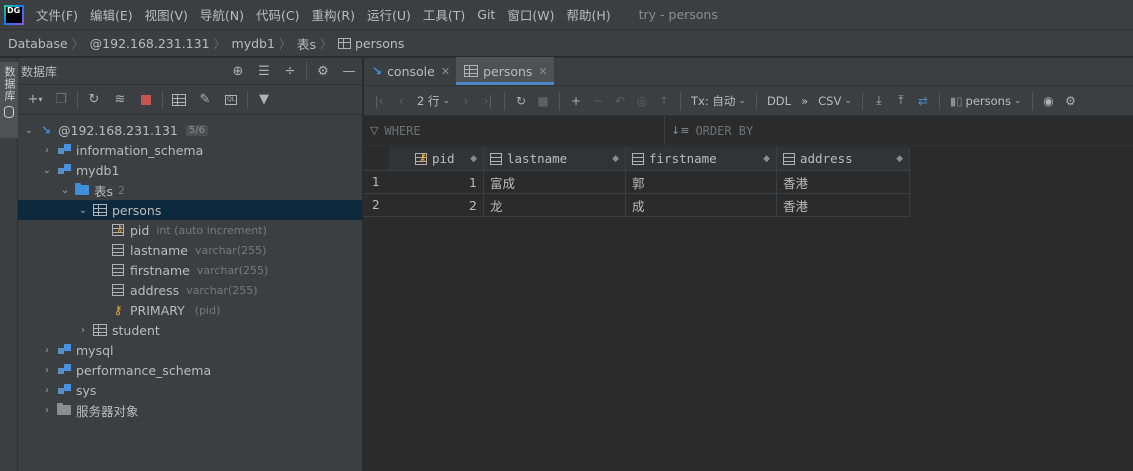  Describe the element at coordinates (190, 390) in the screenshot. I see `tree-node-sys: › sys` at that location.